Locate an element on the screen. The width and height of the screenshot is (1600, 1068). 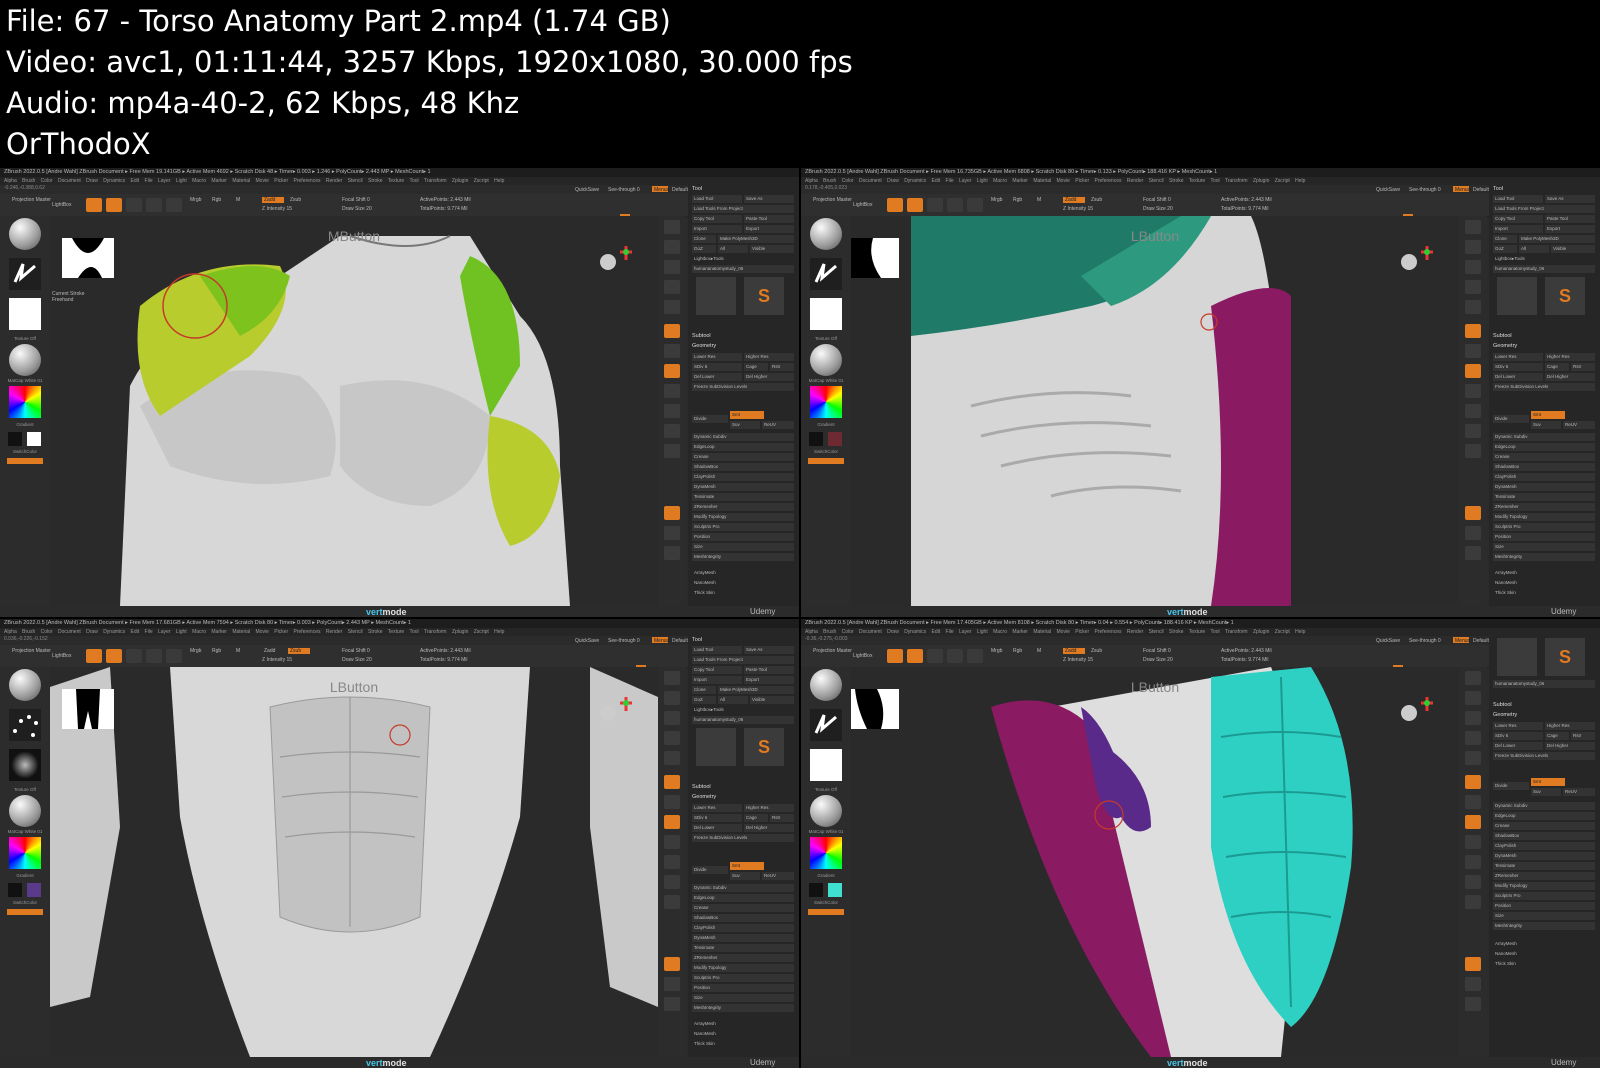
nanomesh-section: NanoMesh is located at coordinates (1544, 583).